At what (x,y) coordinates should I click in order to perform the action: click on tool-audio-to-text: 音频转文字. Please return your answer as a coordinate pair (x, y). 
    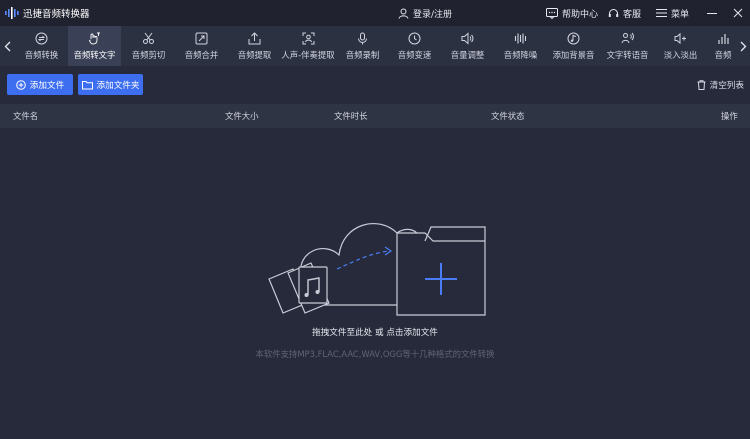
    Looking at the image, I should click on (94, 46).